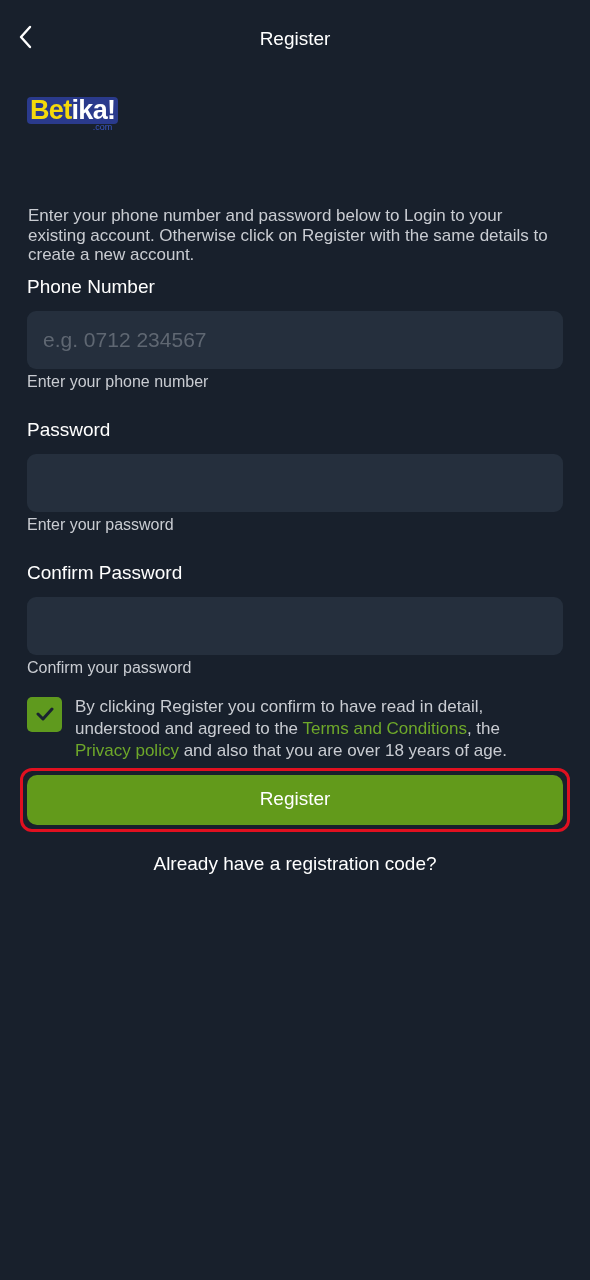 The height and width of the screenshot is (1280, 590). What do you see at coordinates (110, 667) in the screenshot?
I see `field-hint: Confirm your password` at bounding box center [110, 667].